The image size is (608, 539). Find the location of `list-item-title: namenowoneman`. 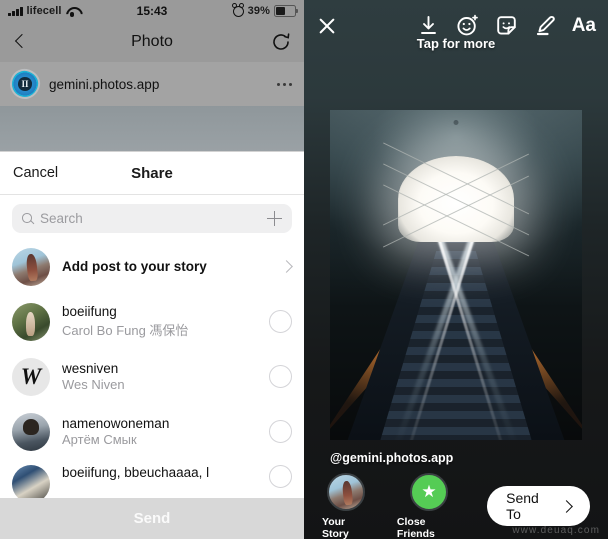

list-item-title: namenowoneman is located at coordinates (116, 423).